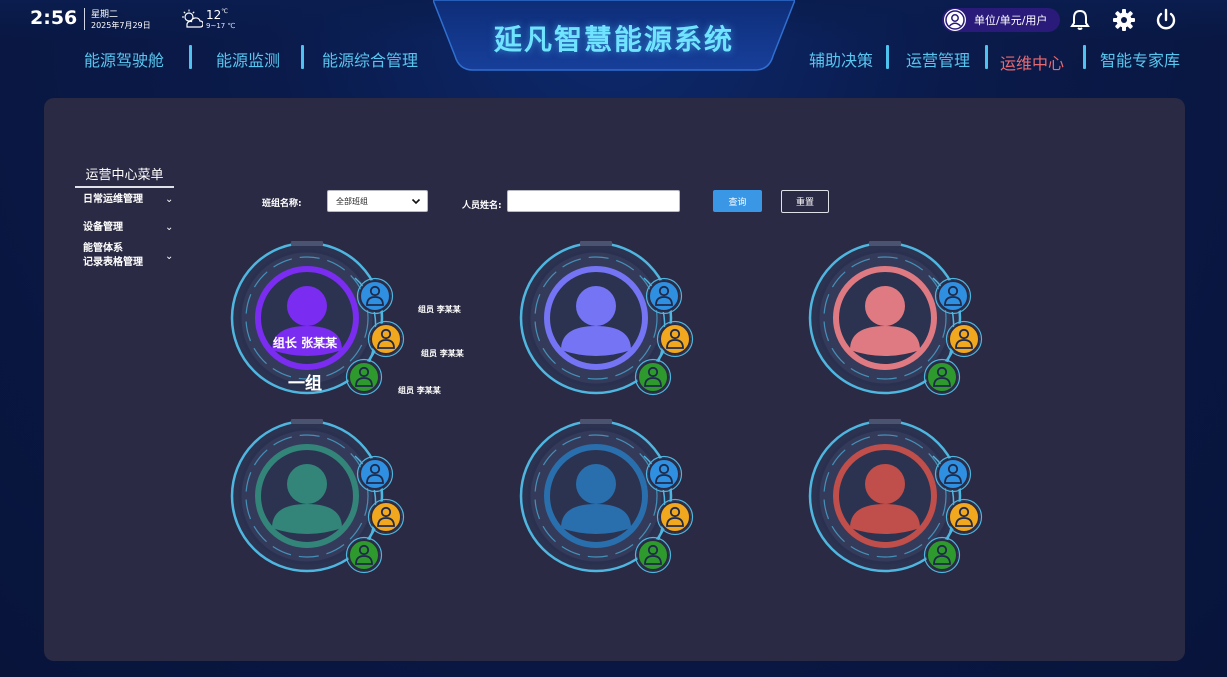 The image size is (1227, 677). Describe the element at coordinates (103, 228) in the screenshot. I see `sidebar-item-equipment: 设备管理` at that location.